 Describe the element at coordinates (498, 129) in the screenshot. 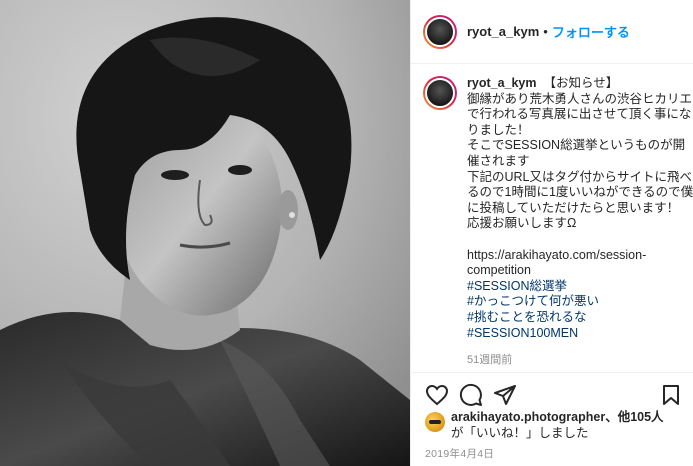

I see `caption-line: りました！` at that location.